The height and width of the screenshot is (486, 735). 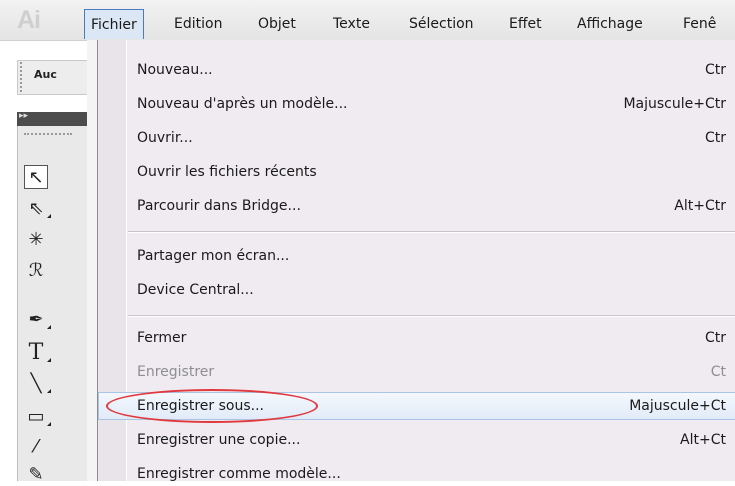 I want to click on menu-item-enregistrer-copie: Enregistrer une copie... Alt+Ct, so click(x=416, y=440).